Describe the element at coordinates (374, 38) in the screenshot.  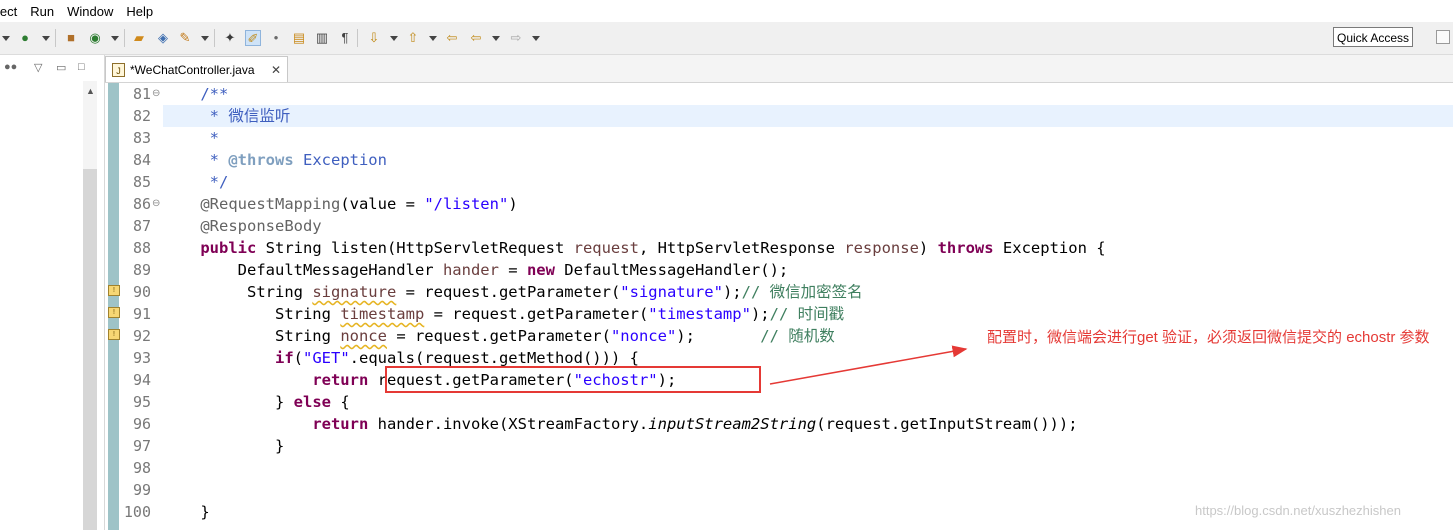
I see `next-annotation-icon: ⇩` at that location.